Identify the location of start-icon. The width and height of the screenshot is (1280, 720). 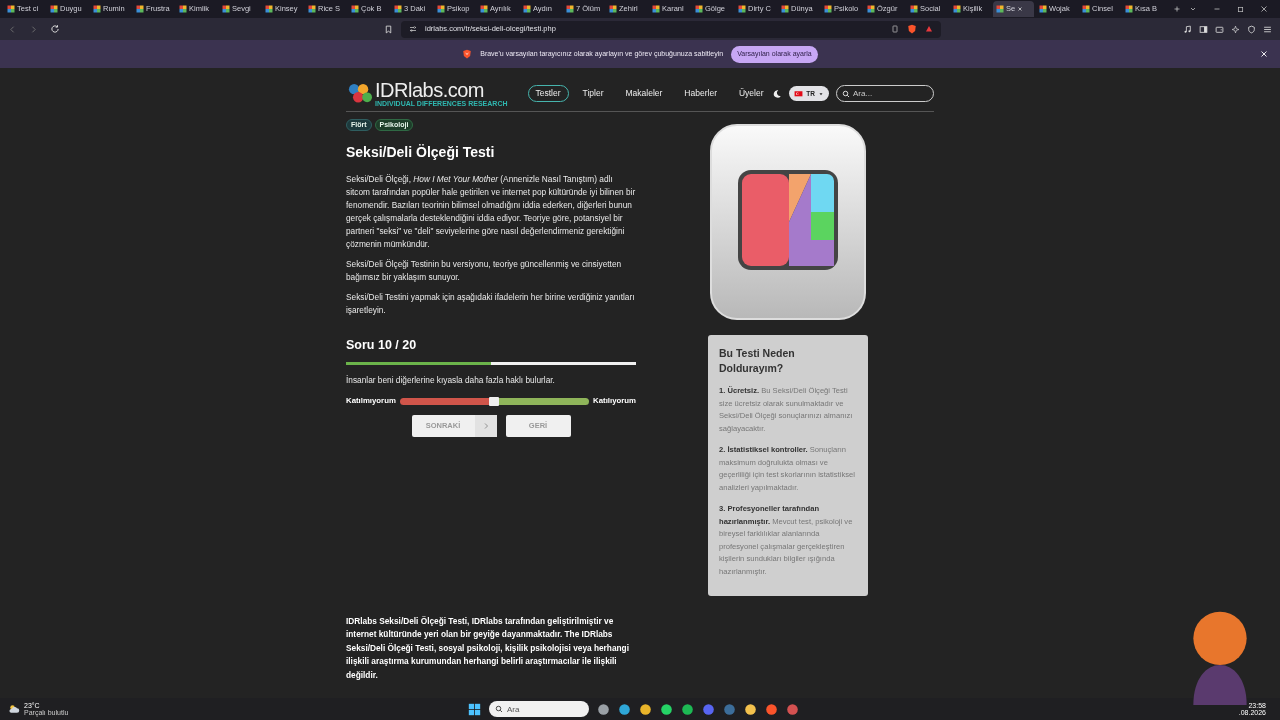
(474, 709).